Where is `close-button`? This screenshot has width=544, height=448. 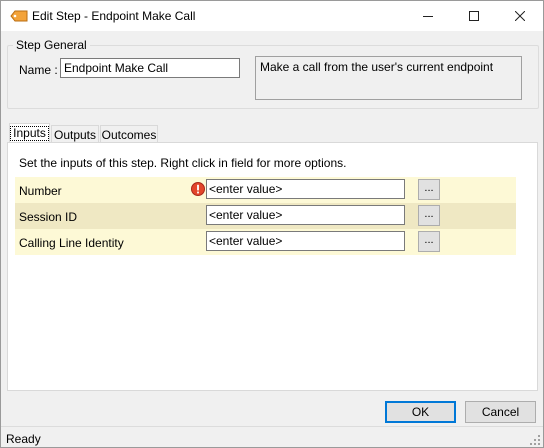
close-button is located at coordinates (520, 16).